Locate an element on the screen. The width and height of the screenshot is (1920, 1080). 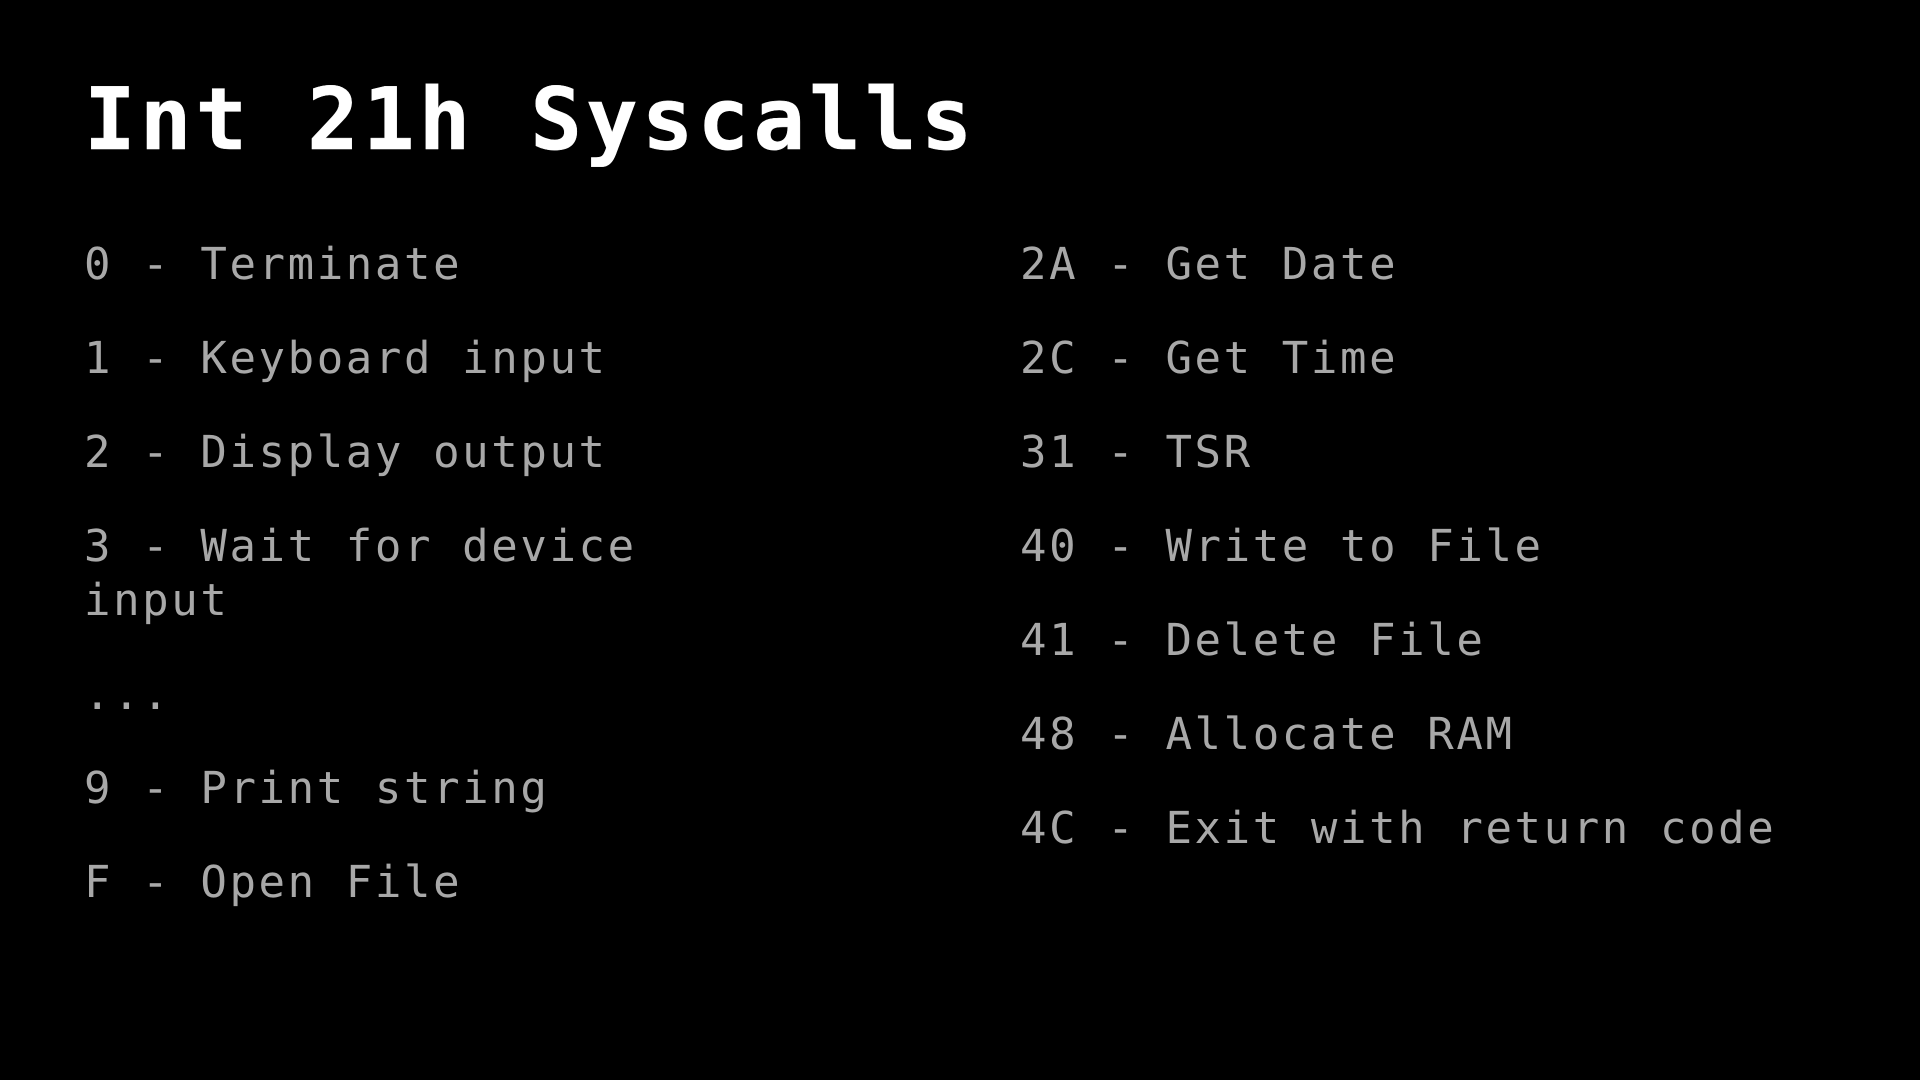
syscall-entry: 48 - Allocate RAM is located at coordinates (1267, 734).